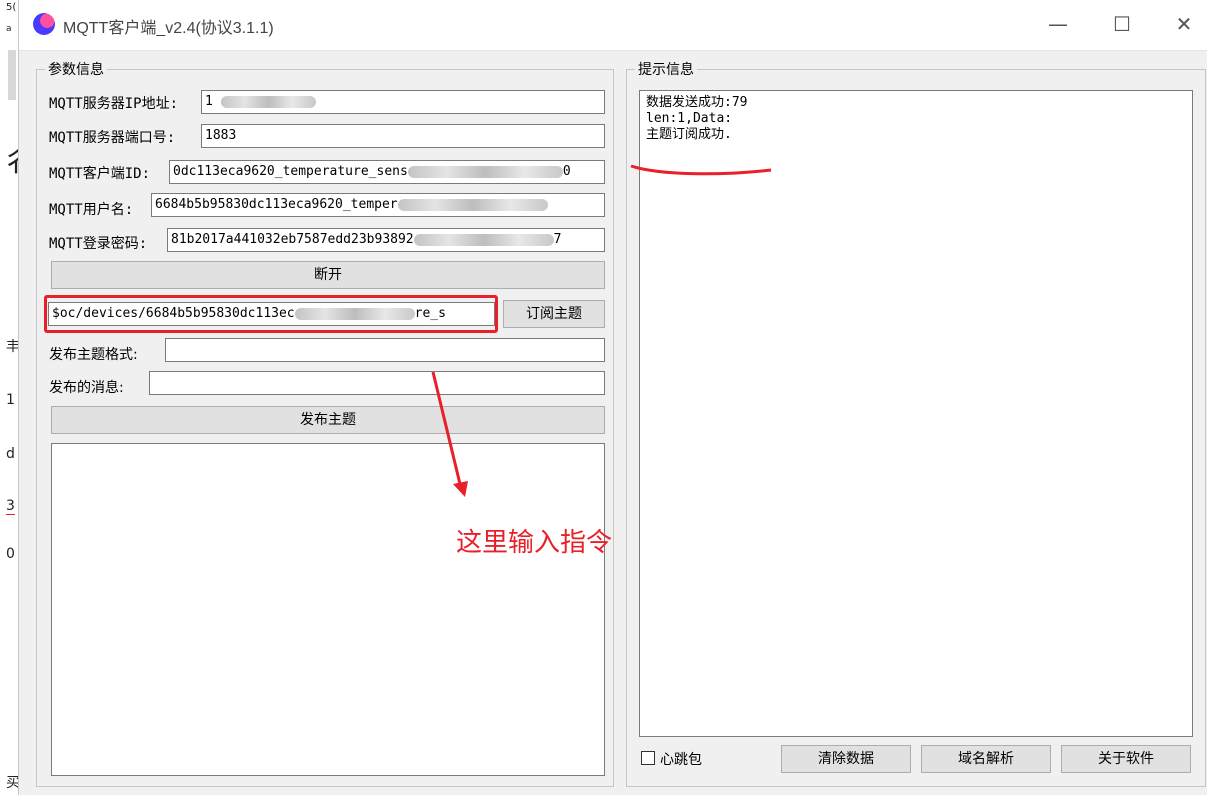 This screenshot has height=795, width=1207. What do you see at coordinates (460, 489) in the screenshot?
I see `arrow-head` at bounding box center [460, 489].